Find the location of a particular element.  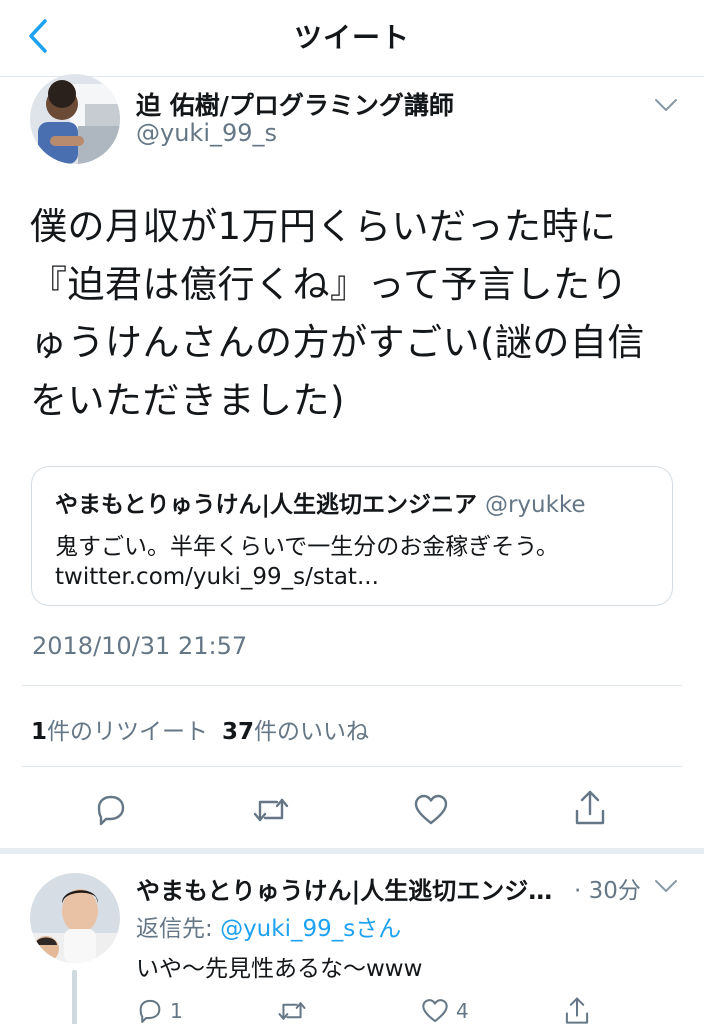

reply-like-button: 4 is located at coordinates (444, 1010).